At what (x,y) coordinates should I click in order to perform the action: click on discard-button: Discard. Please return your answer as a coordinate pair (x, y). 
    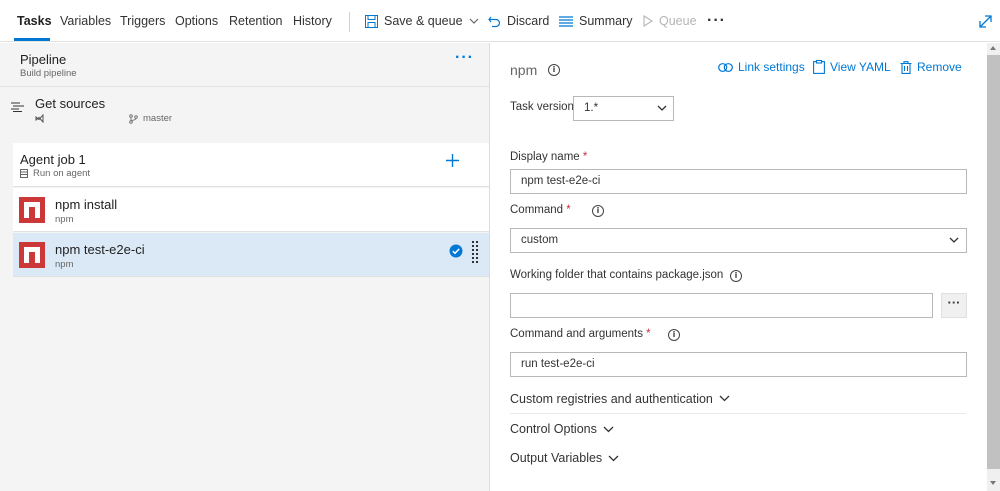
    Looking at the image, I should click on (518, 21).